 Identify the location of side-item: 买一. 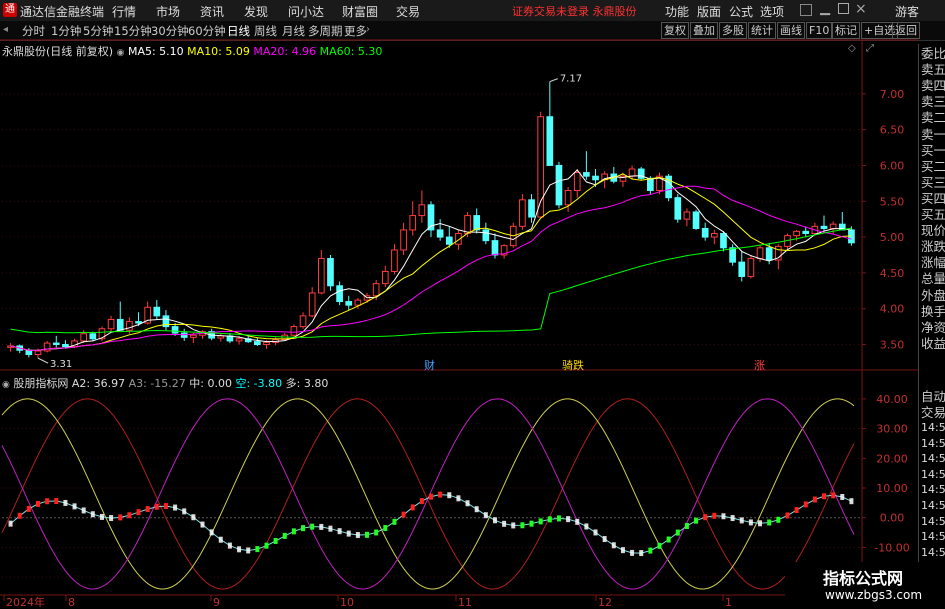
(933, 151).